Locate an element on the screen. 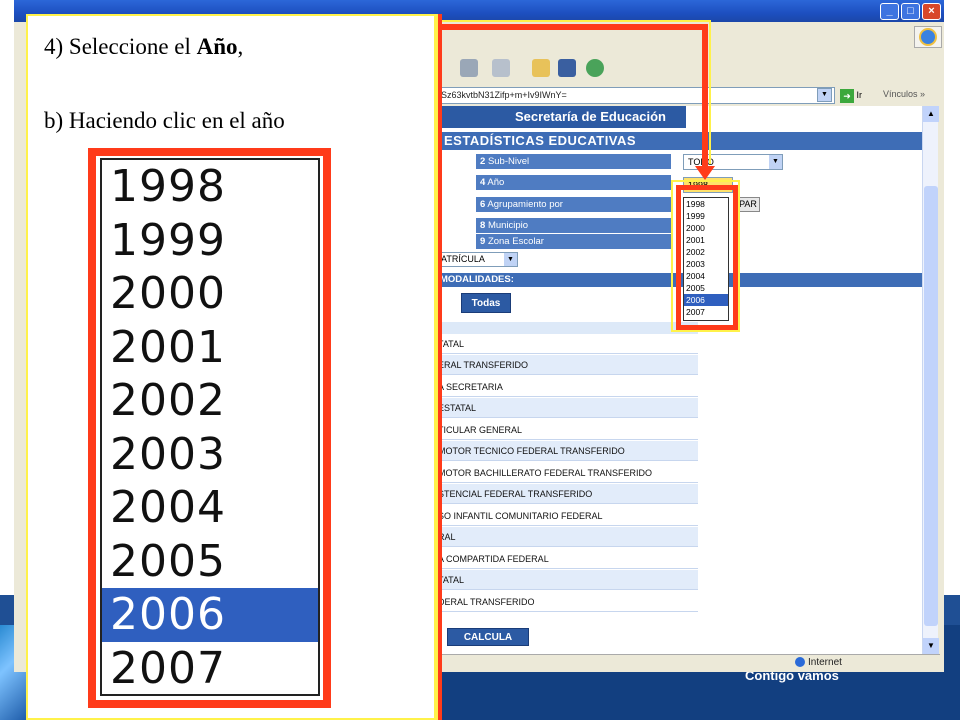 Image resolution: width=960 pixels, height=720 pixels. status-zone: Internet is located at coordinates (818, 662).